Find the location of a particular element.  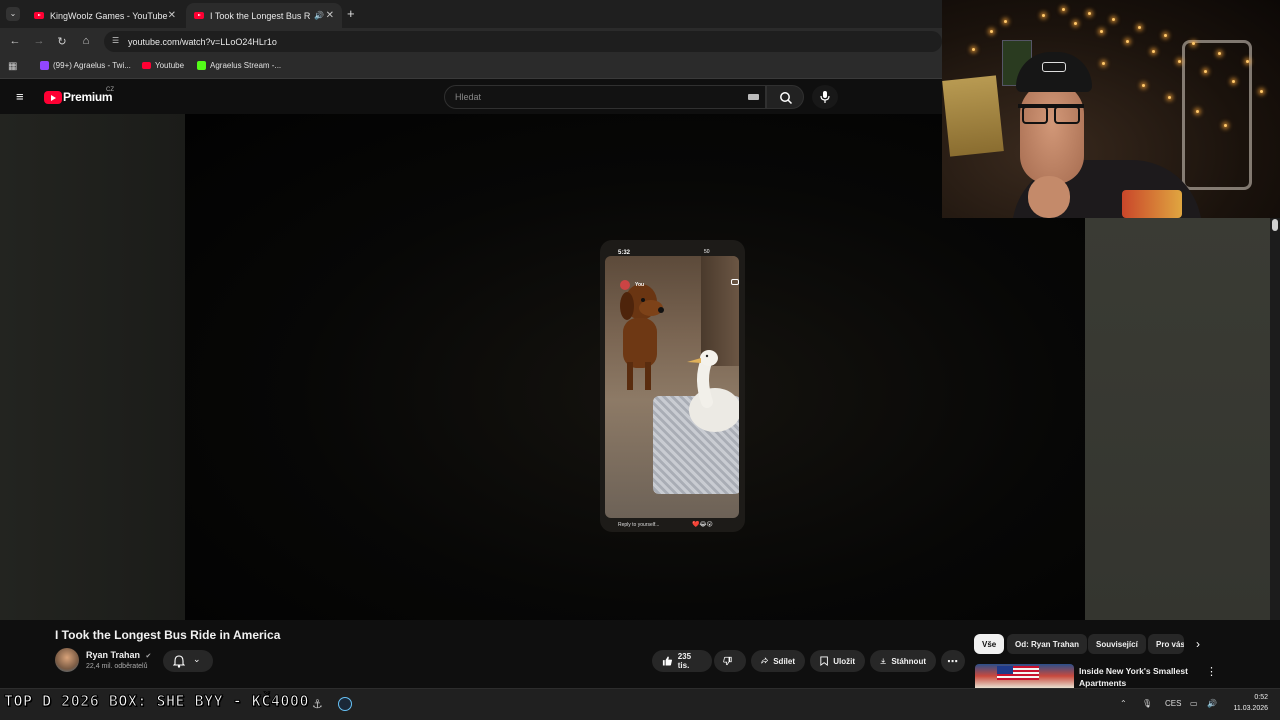

like-count: 235 tis. is located at coordinates (684, 661).